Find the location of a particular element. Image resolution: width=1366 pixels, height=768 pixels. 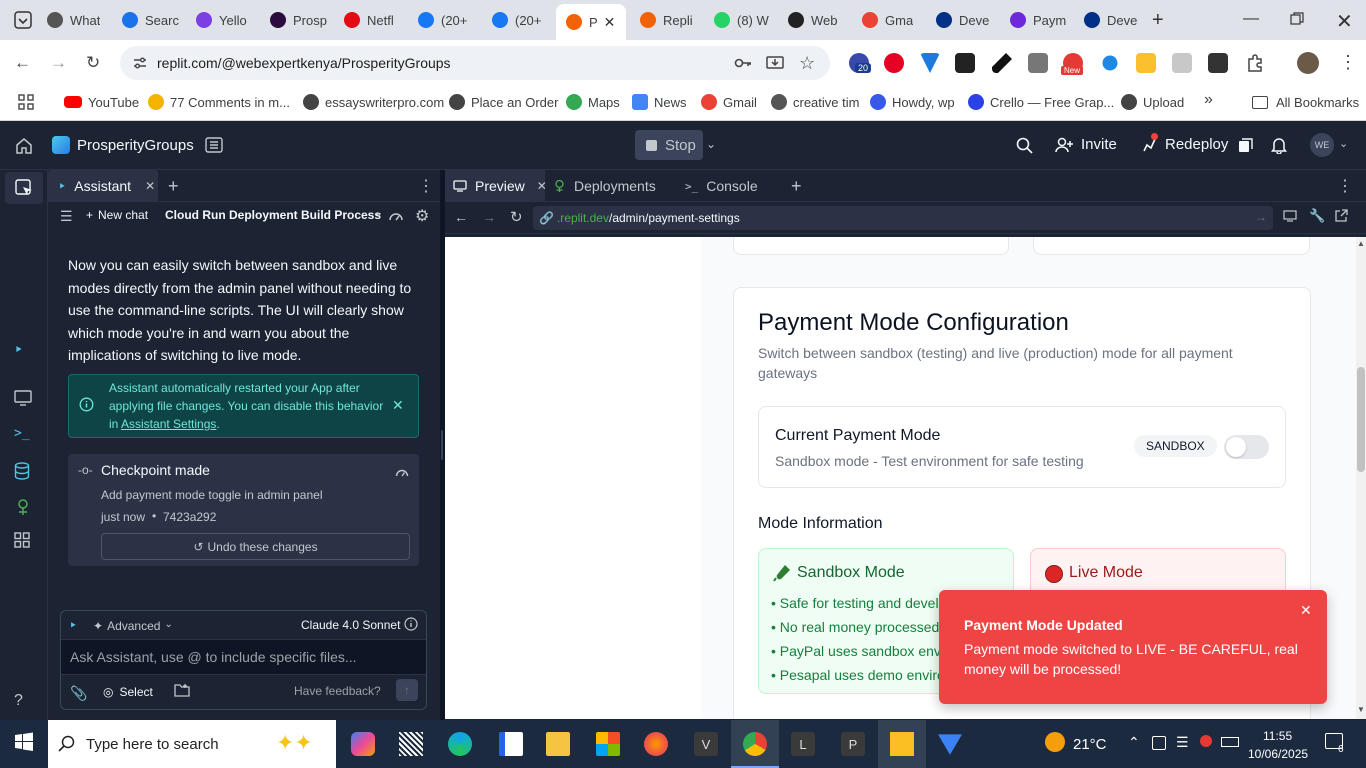

font-extension-icon is located at coordinates (965, 63).